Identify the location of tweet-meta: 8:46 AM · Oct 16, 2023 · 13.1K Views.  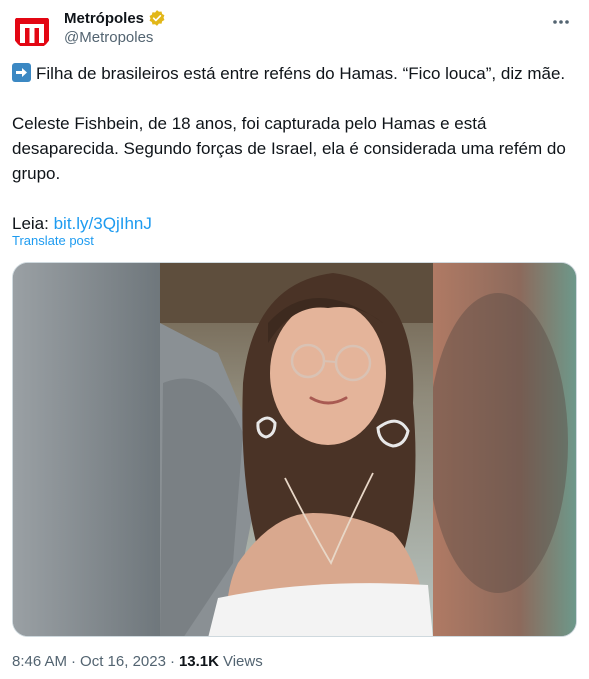
(137, 661).